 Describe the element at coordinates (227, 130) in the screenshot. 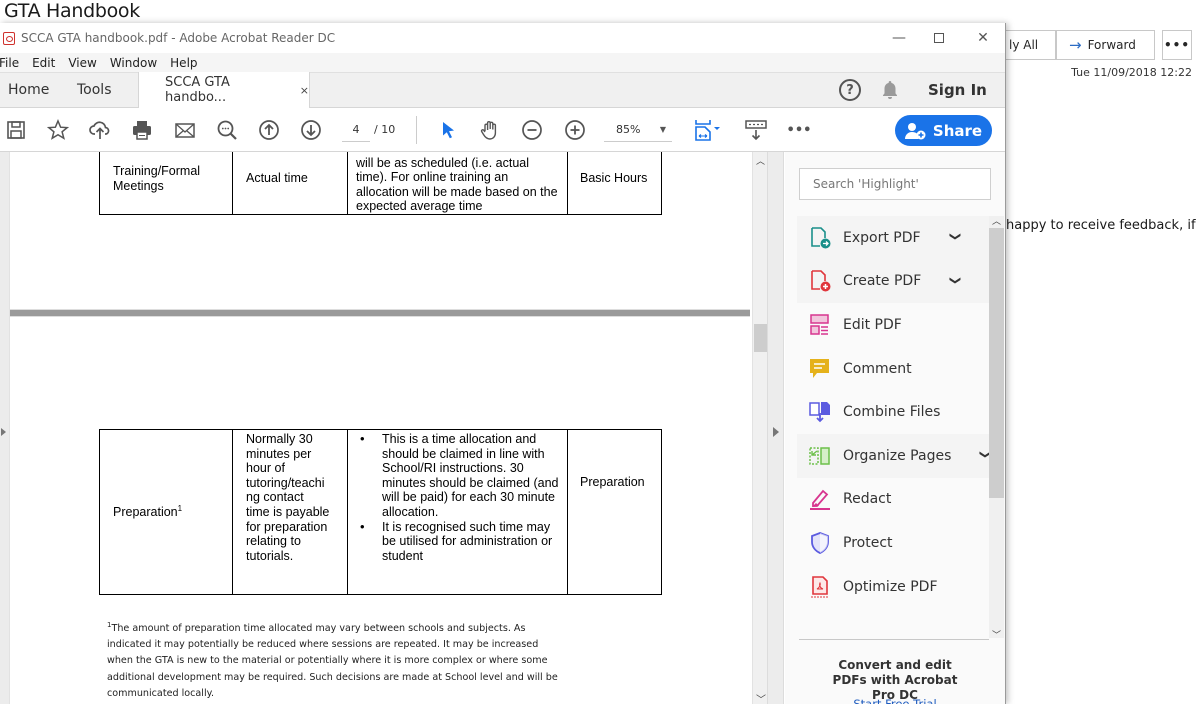

I see `search-zoom-icon` at that location.